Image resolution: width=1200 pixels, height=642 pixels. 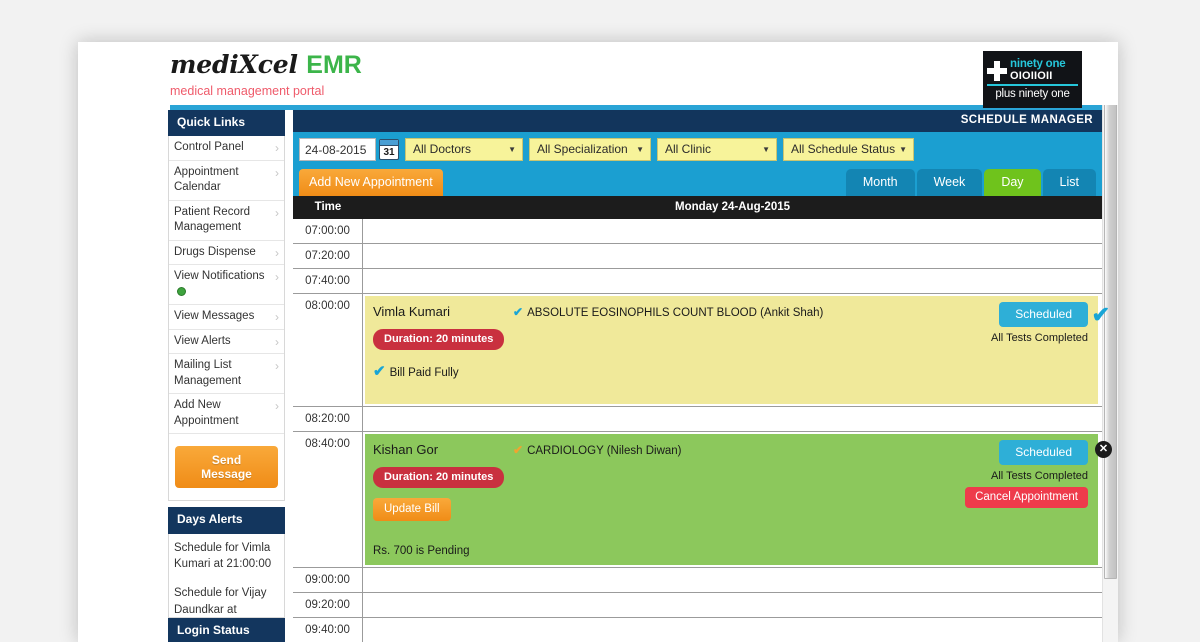 I want to click on calendar-slot-row: 08:20:00, so click(x=697, y=419).